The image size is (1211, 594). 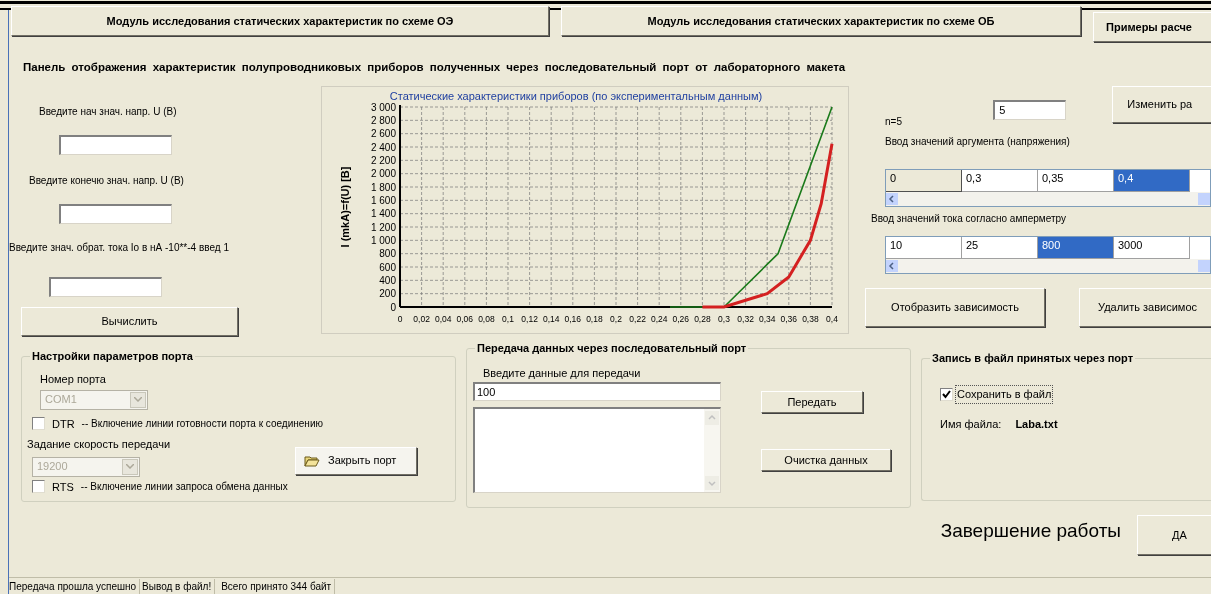 What do you see at coordinates (486, 319) in the screenshot?
I see `x-tick-label: 0,08` at bounding box center [486, 319].